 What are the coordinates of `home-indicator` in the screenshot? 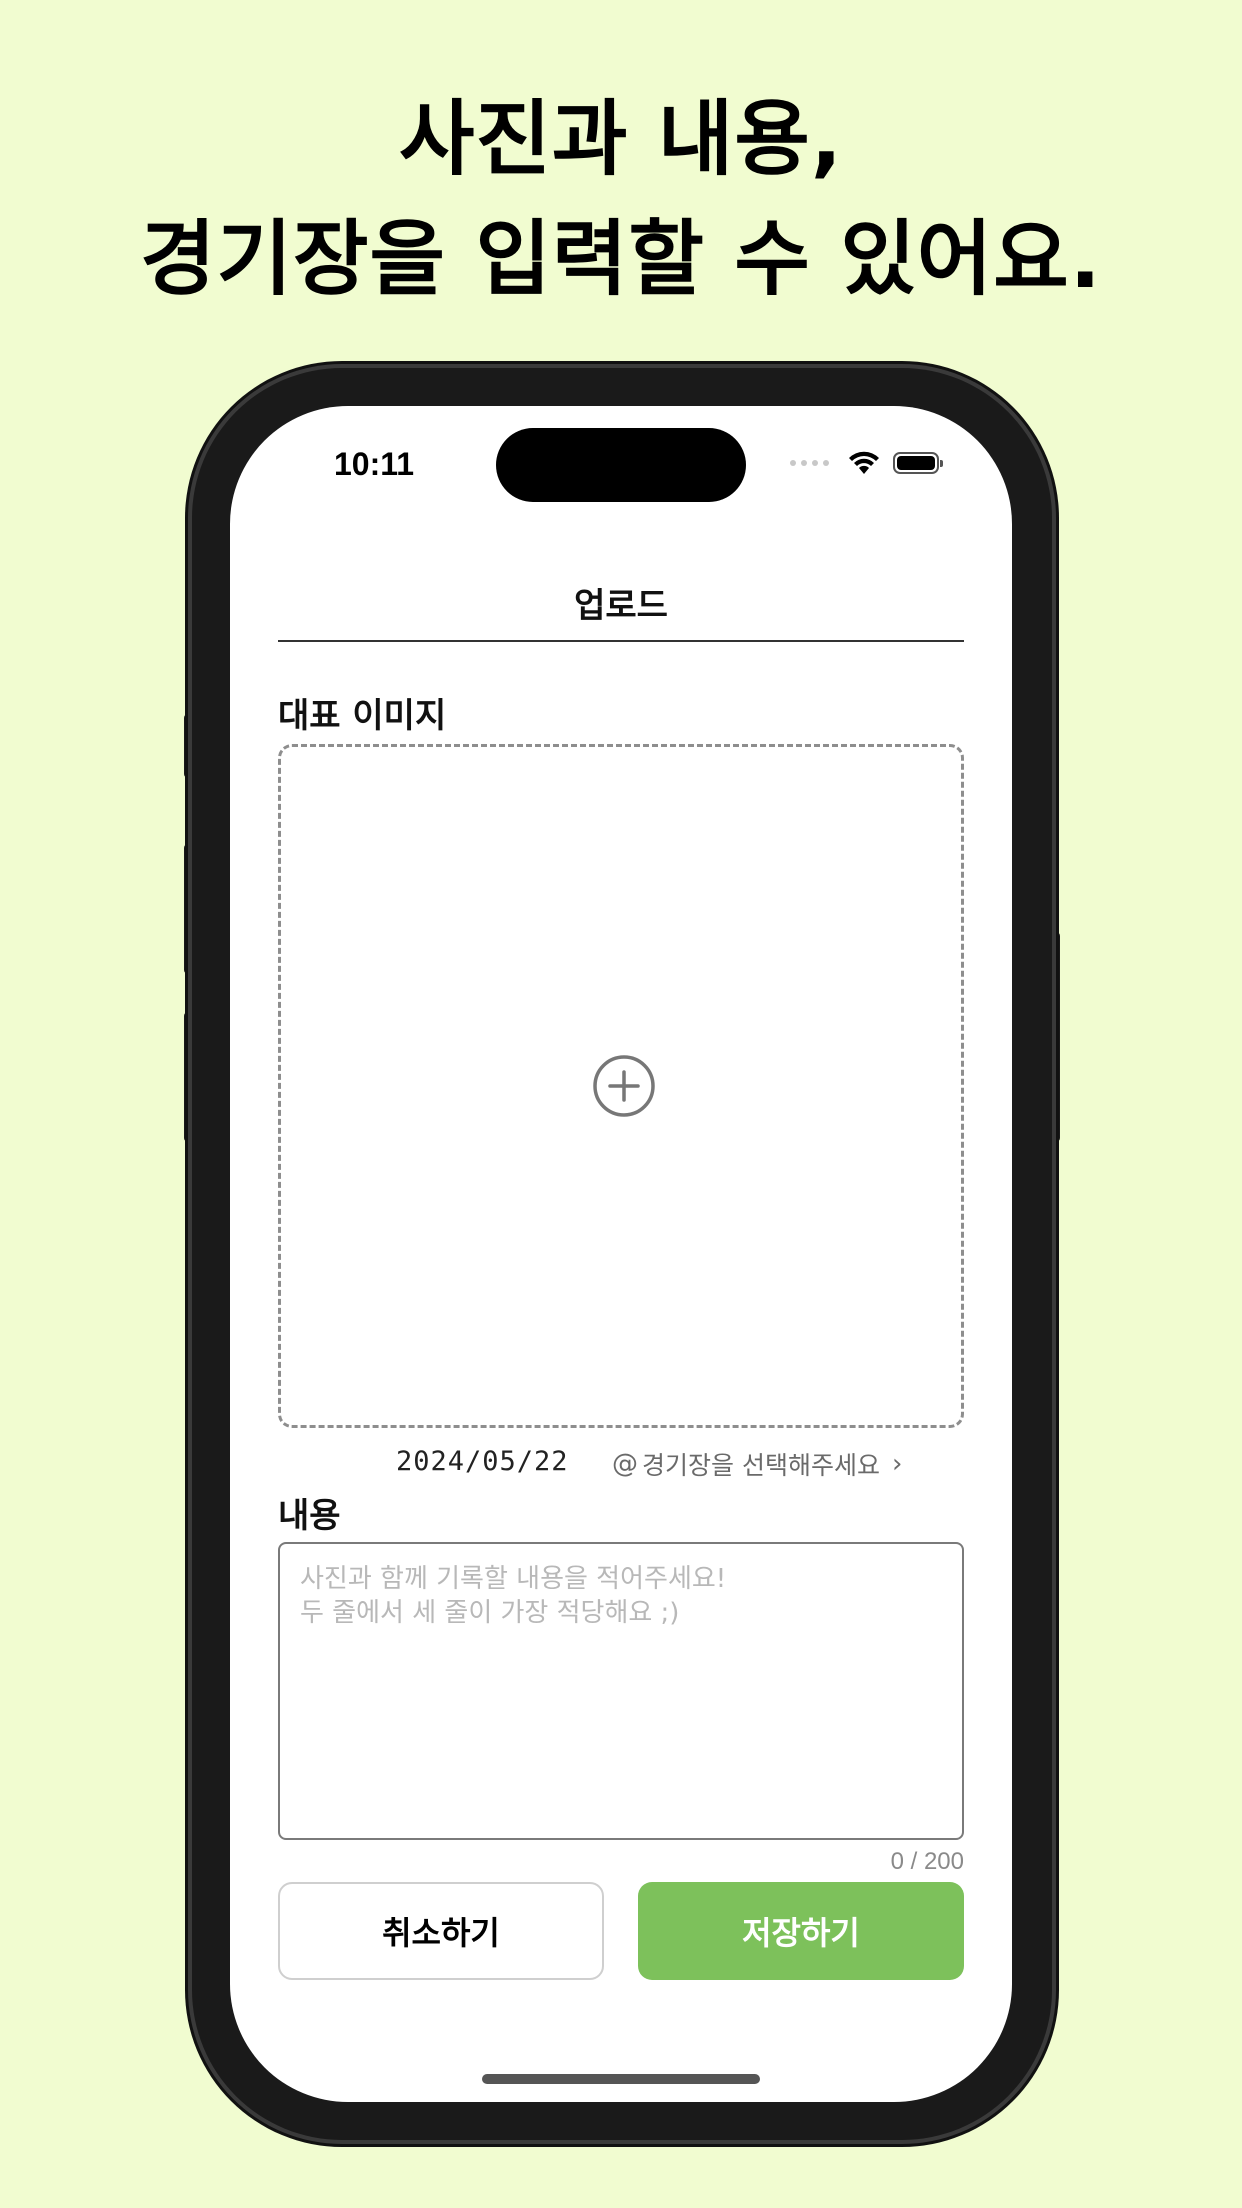 It's located at (621, 2079).